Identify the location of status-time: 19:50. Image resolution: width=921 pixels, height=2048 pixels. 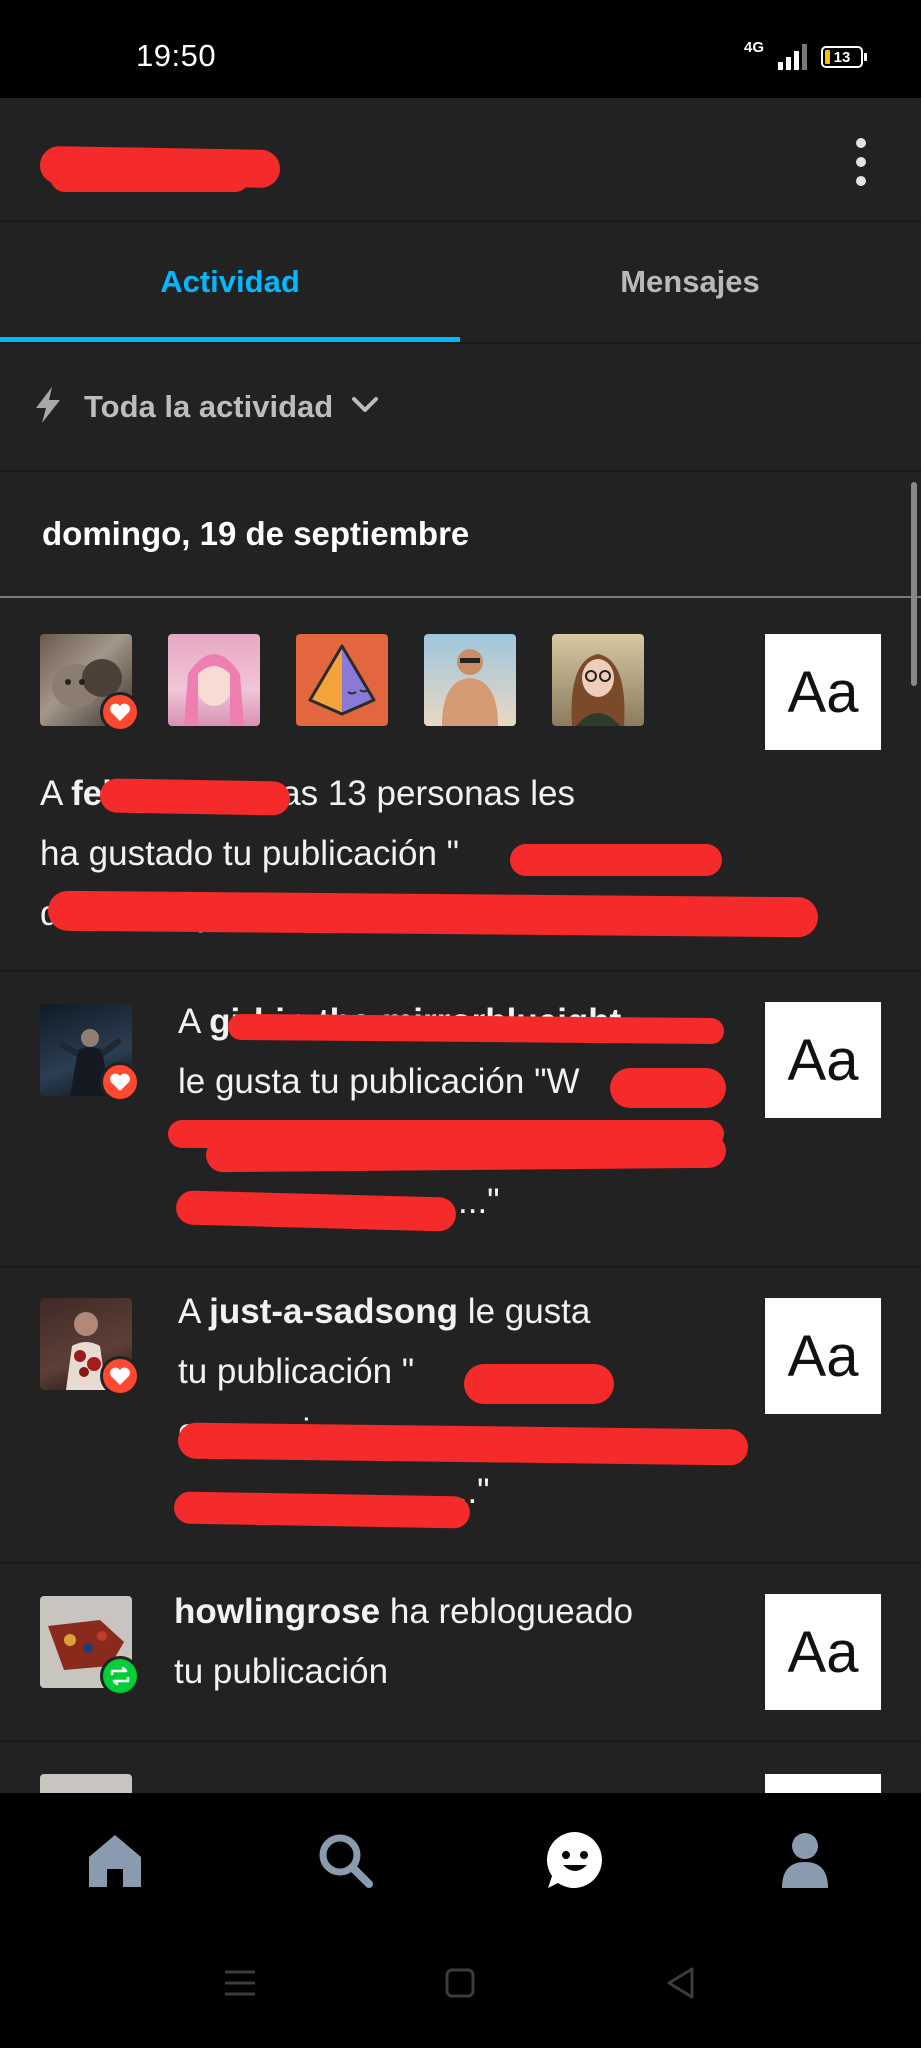
(176, 55).